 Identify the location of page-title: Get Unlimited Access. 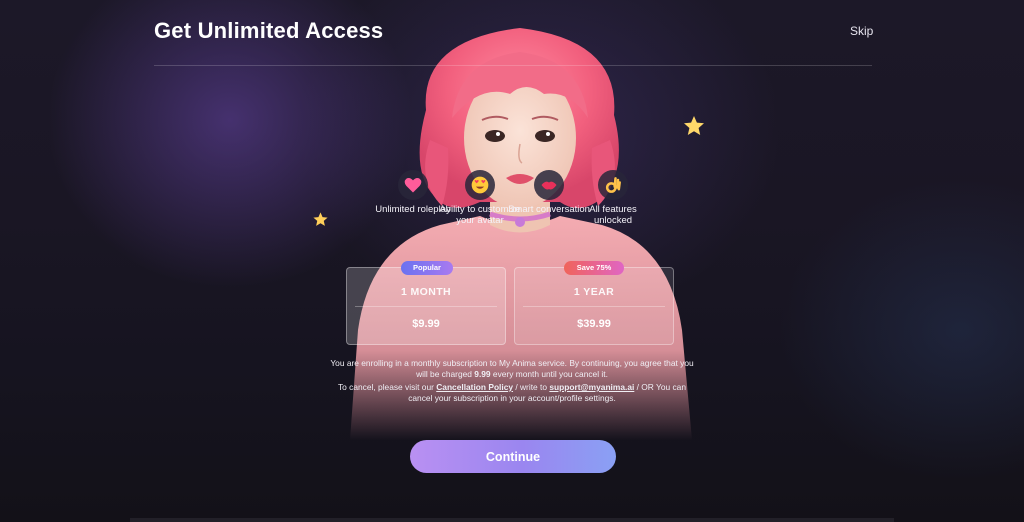
(269, 30).